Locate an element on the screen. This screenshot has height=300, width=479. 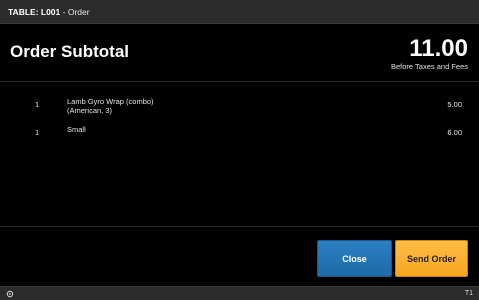
terminal-id: T1 is located at coordinates (468, 293).